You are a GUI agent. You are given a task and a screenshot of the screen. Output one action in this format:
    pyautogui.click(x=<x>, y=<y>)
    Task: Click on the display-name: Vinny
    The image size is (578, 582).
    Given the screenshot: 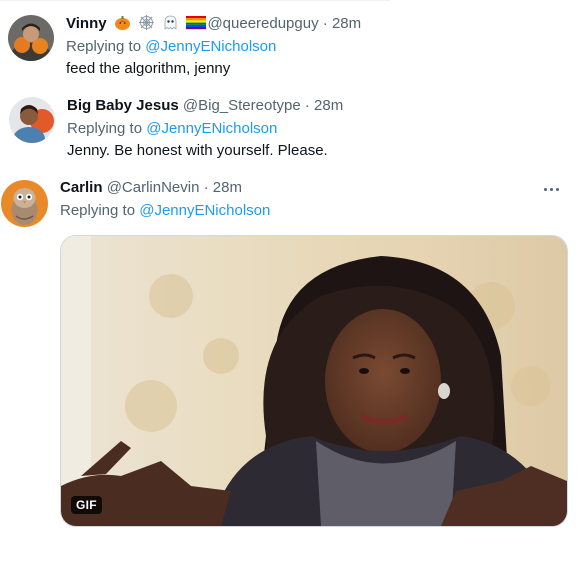 What is the action you would take?
    pyautogui.click(x=86, y=23)
    